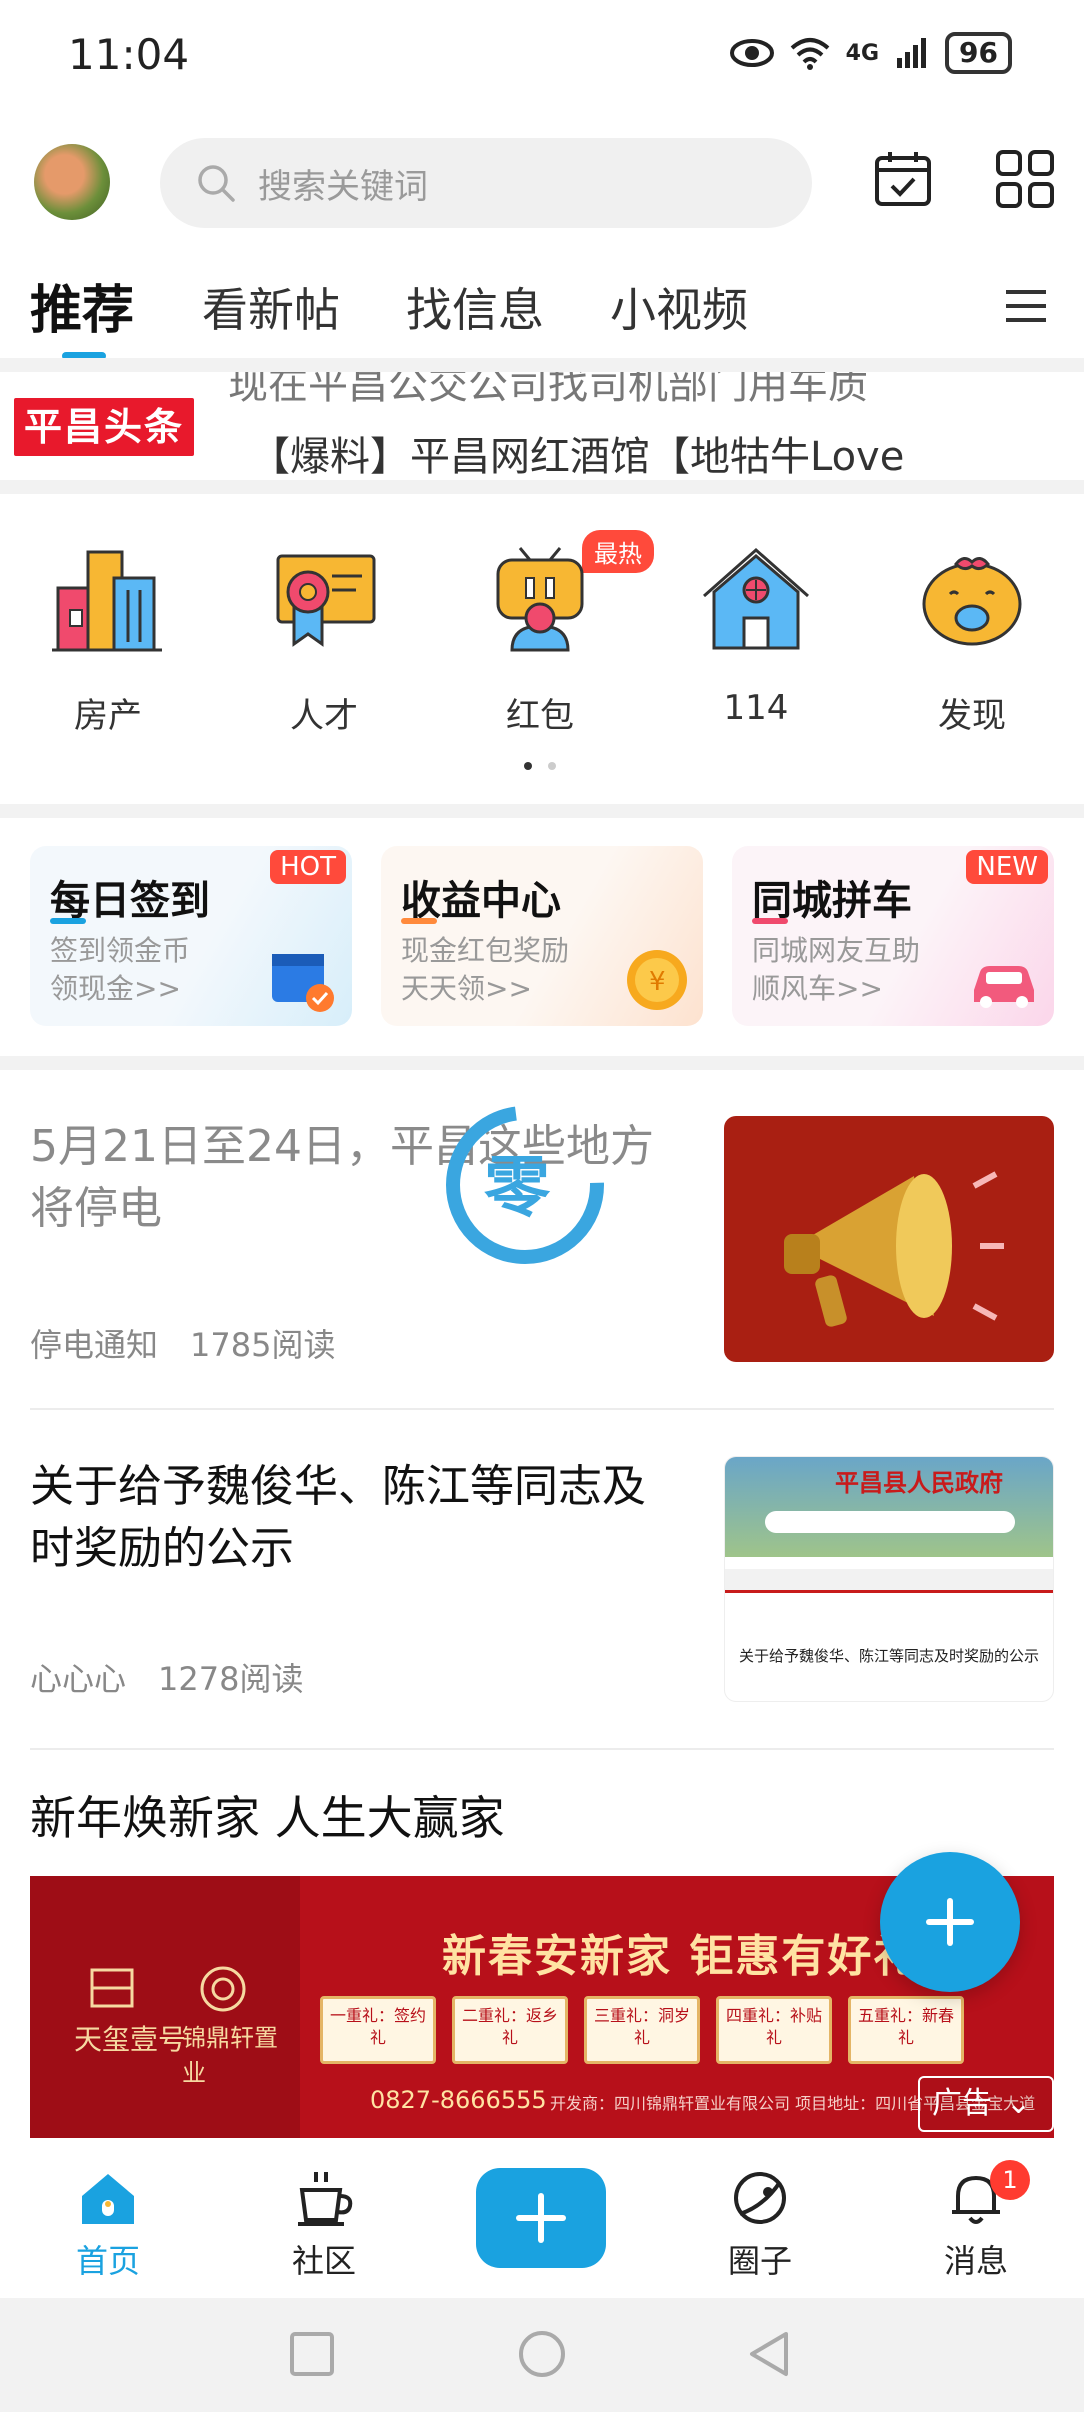  What do you see at coordinates (770, 2354) in the screenshot?
I see `back-icon` at bounding box center [770, 2354].